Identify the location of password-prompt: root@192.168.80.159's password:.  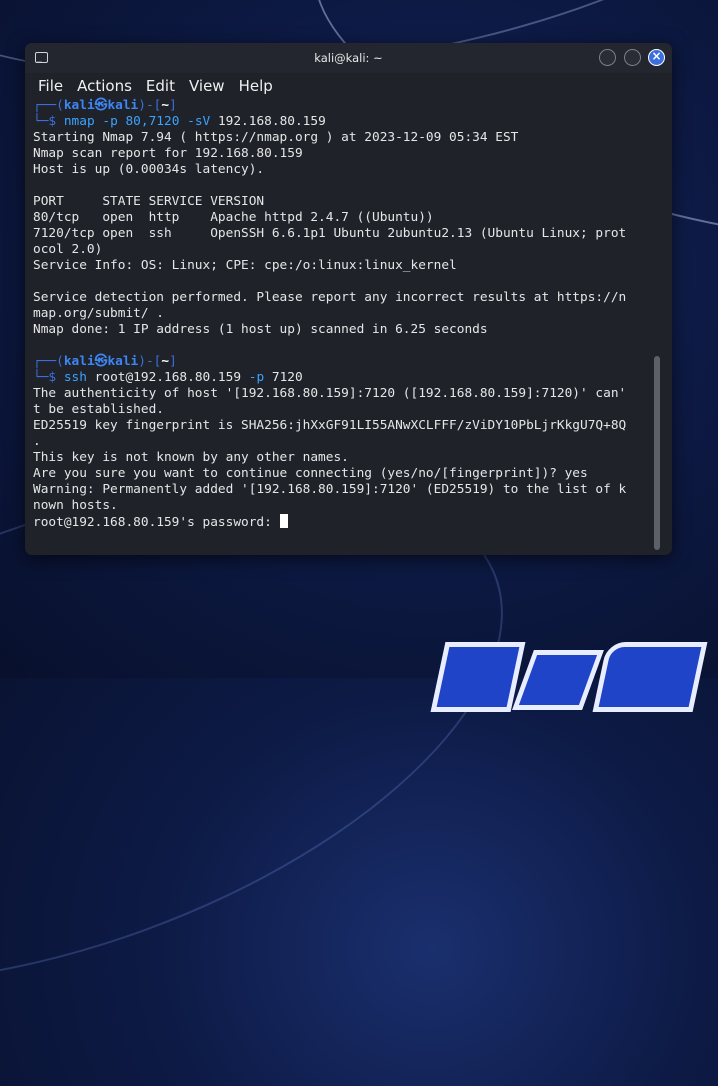
(156, 522).